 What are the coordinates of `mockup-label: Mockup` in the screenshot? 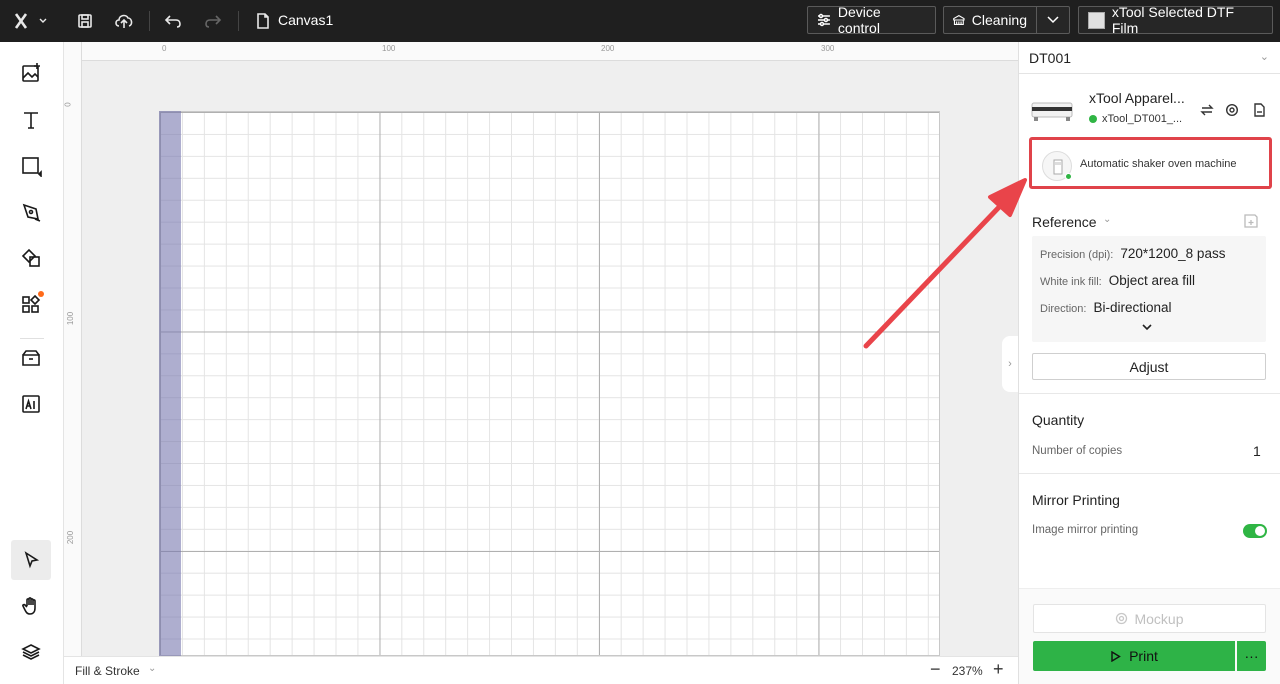 It's located at (1159, 618).